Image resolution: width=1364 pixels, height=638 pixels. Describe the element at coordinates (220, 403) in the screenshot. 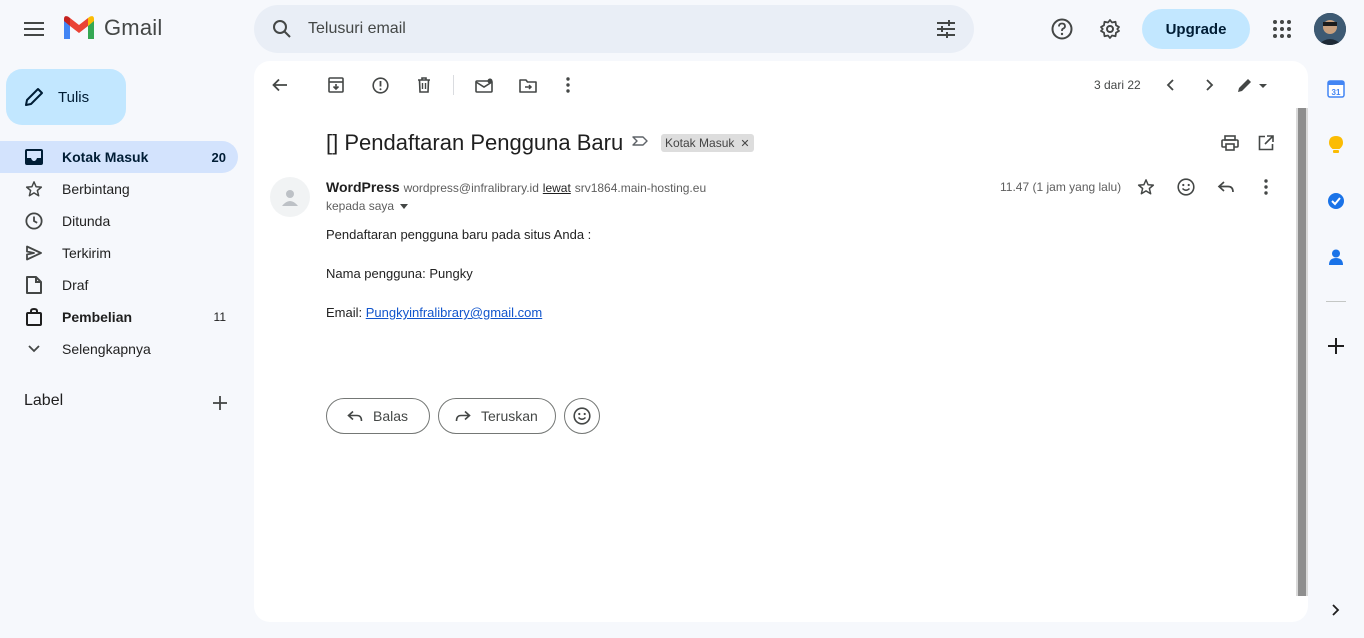

I see `add-label-icon` at that location.